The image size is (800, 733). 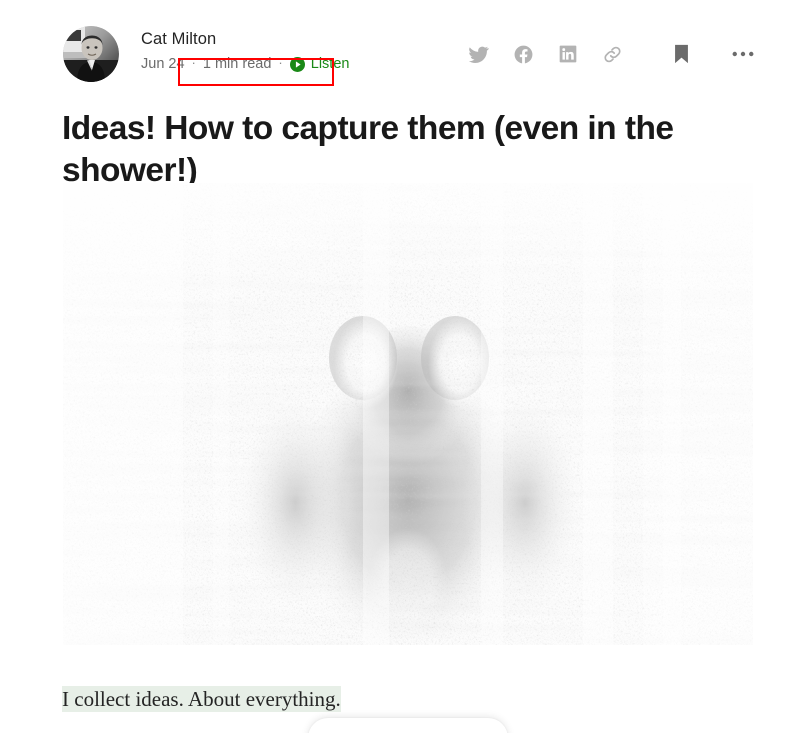 I want to click on article-actions, so click(x=611, y=54).